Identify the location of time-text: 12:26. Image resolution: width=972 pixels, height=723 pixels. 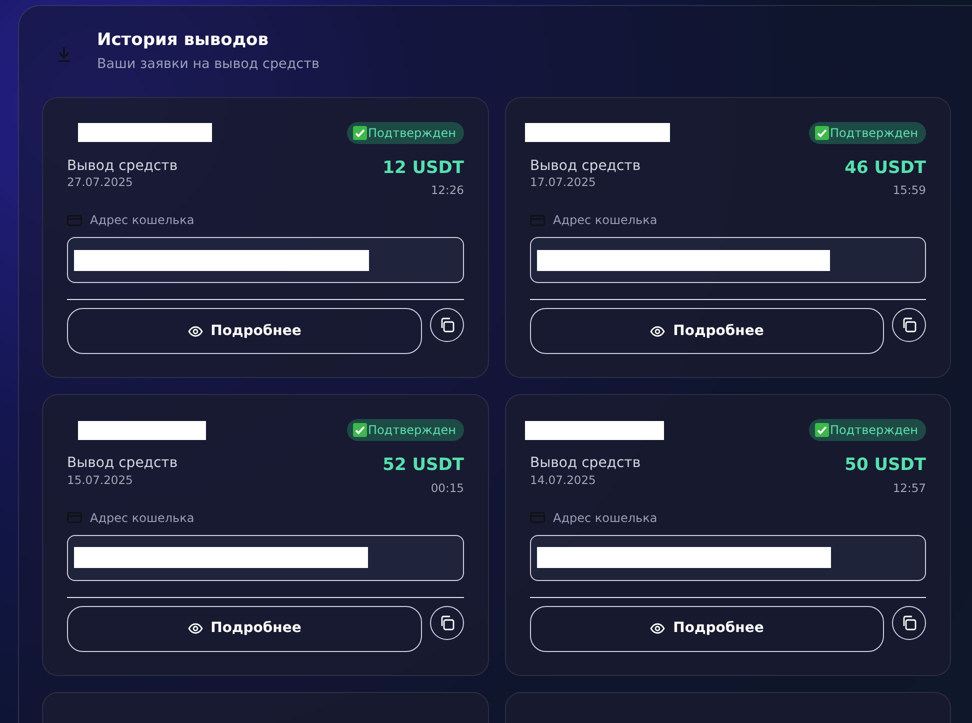
(447, 191).